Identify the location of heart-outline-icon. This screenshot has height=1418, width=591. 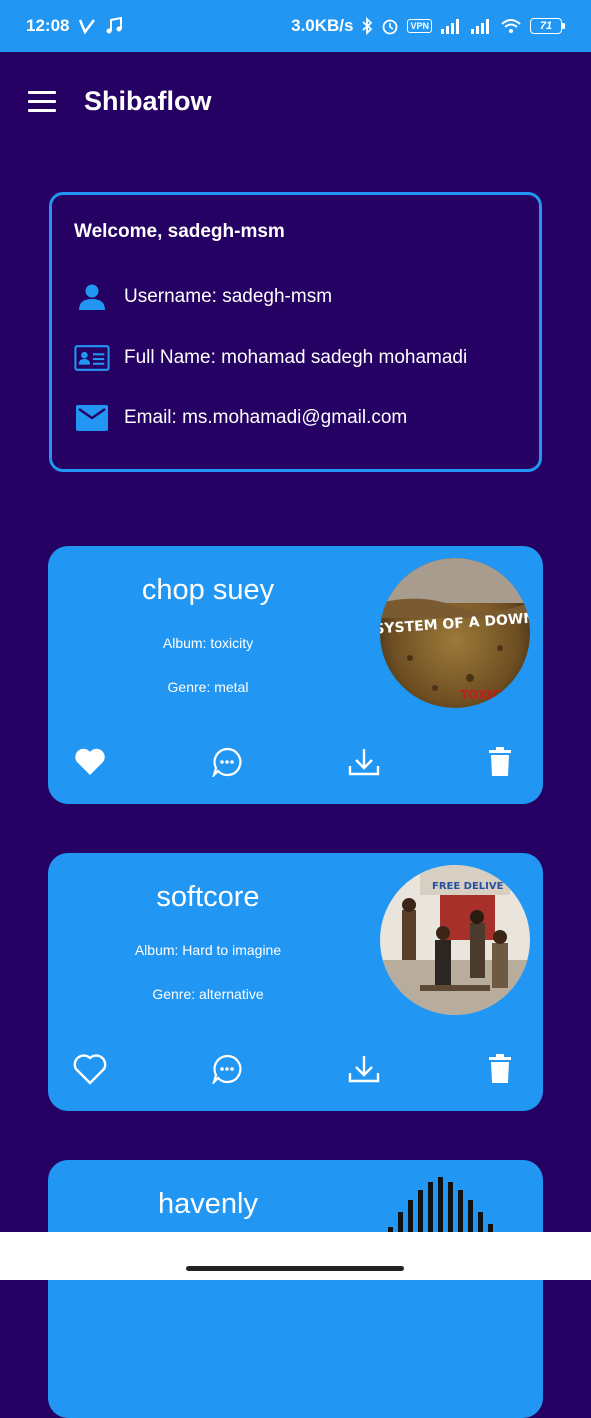
(90, 1069).